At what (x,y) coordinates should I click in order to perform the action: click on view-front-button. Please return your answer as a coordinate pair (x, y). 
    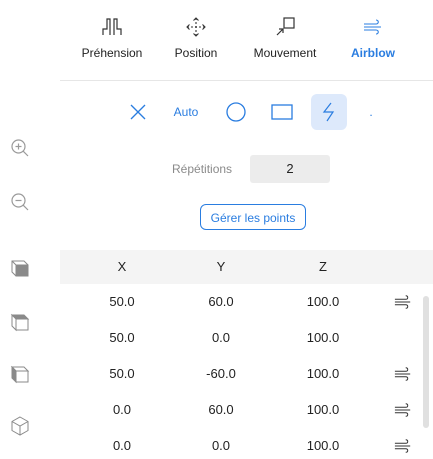
    Looking at the image, I should click on (20, 268).